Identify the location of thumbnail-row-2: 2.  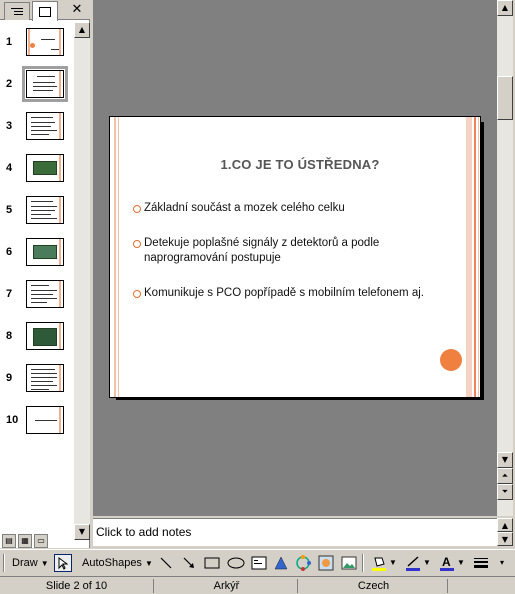
(37, 84).